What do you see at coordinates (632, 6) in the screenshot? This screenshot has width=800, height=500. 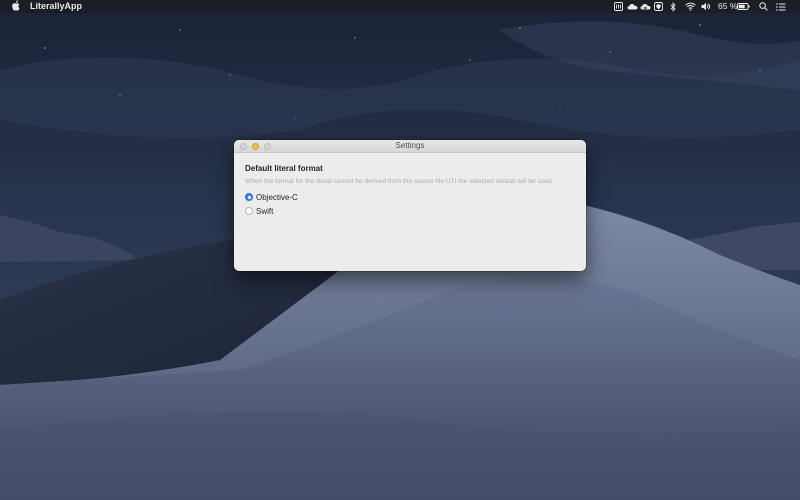 I see `cloud-icon` at bounding box center [632, 6].